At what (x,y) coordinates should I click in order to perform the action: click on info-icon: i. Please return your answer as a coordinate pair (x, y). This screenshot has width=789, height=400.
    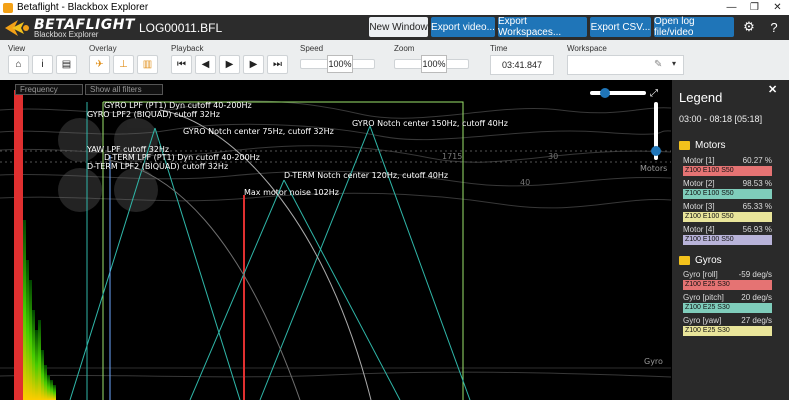
    Looking at the image, I should click on (42, 64).